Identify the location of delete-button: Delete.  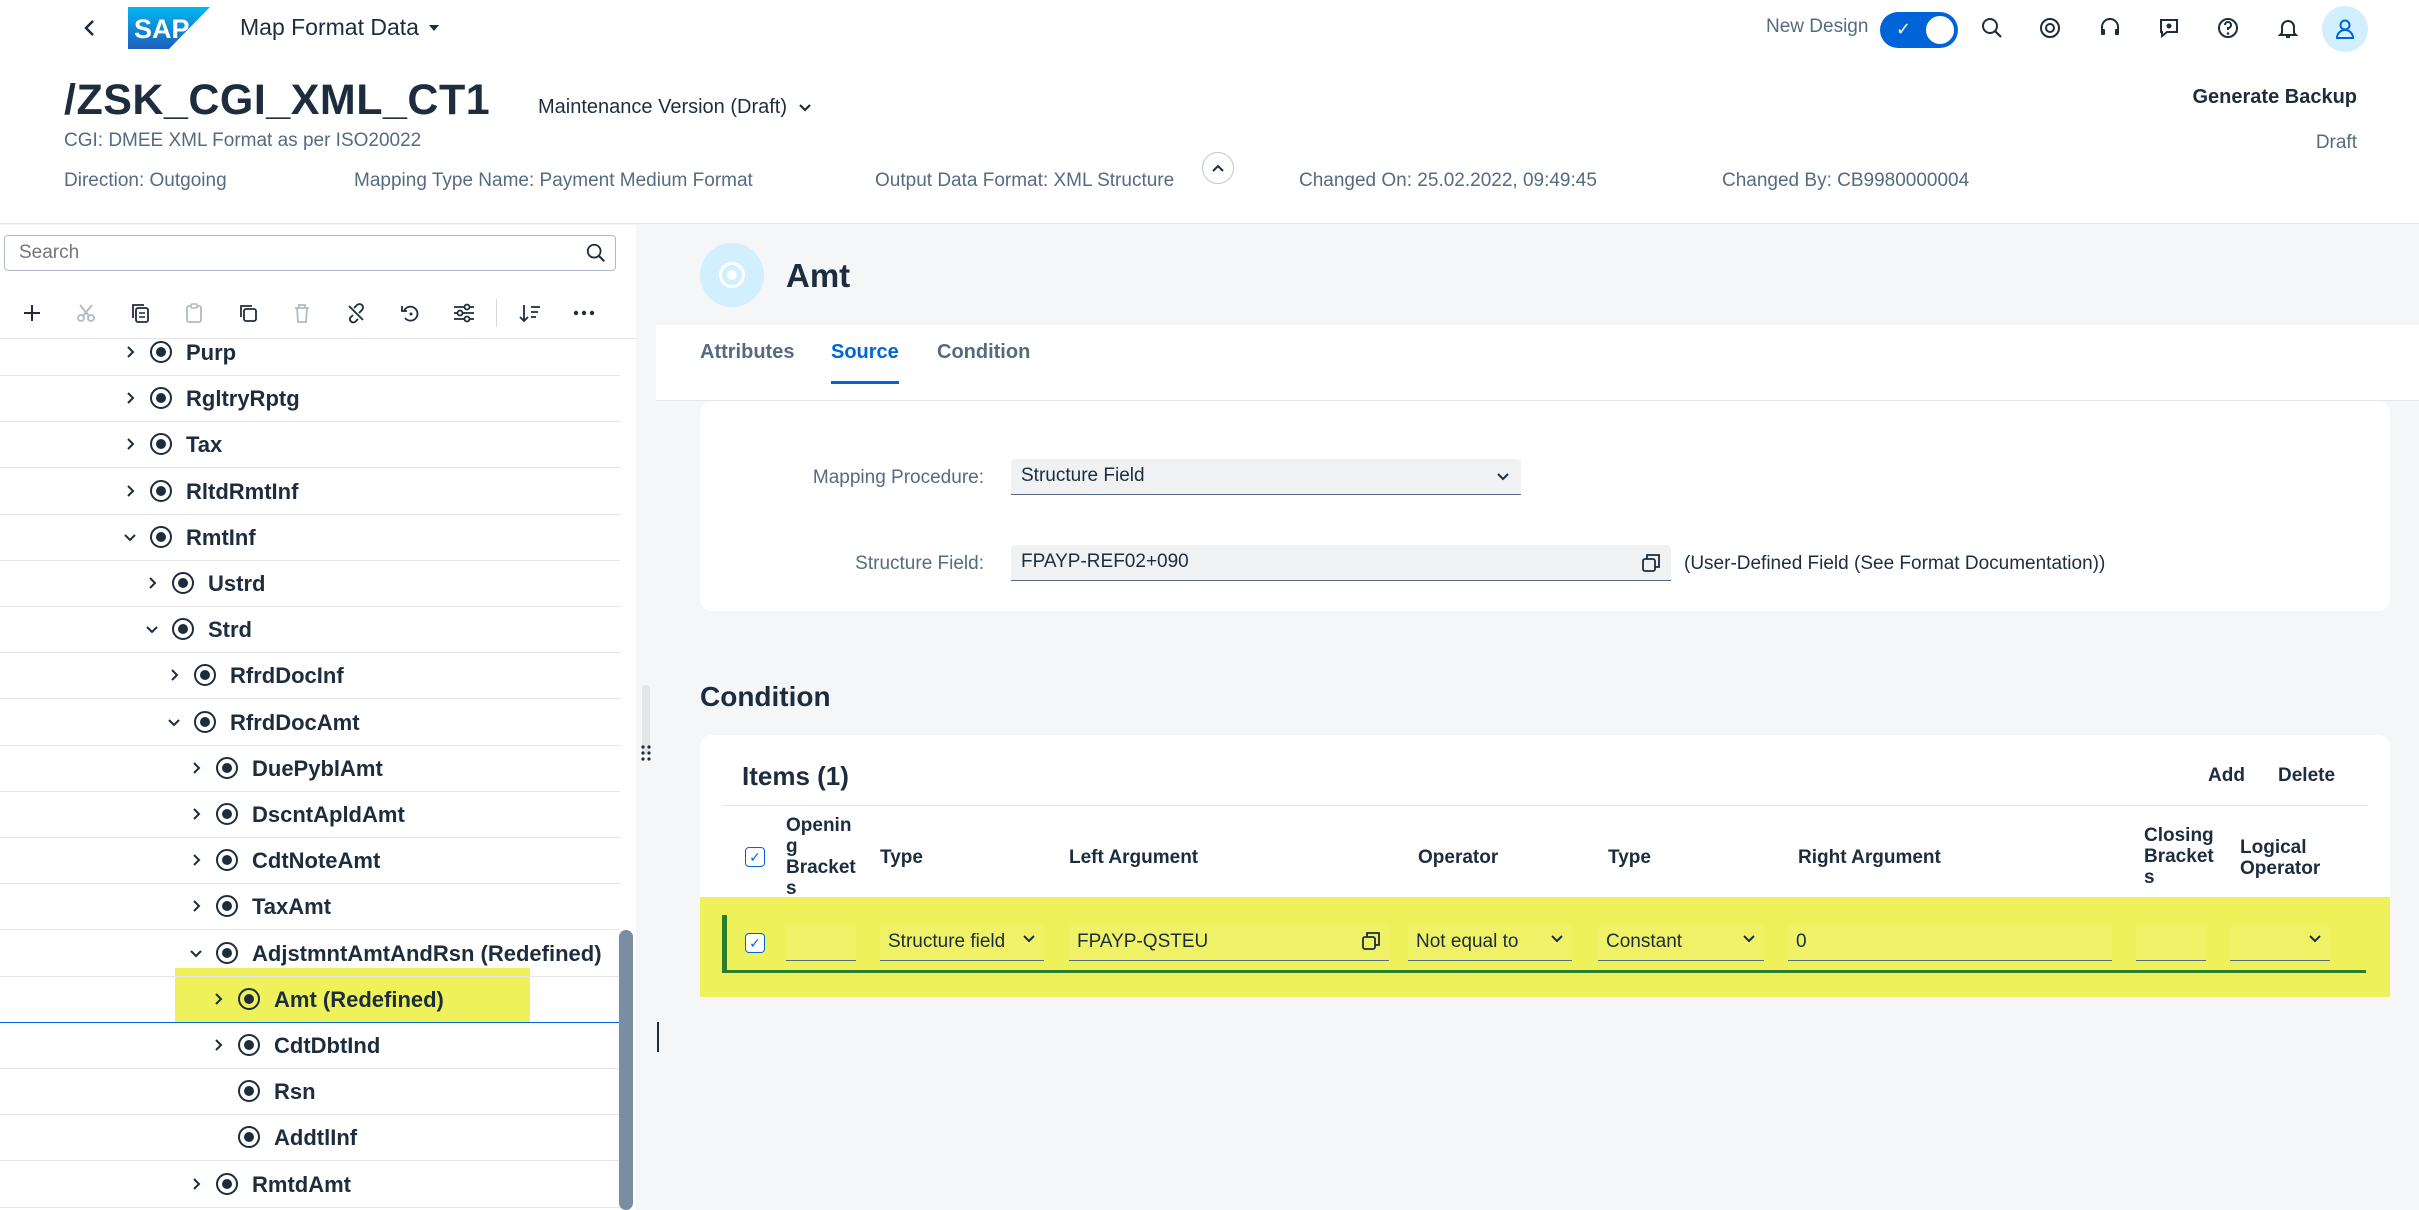
(2306, 776).